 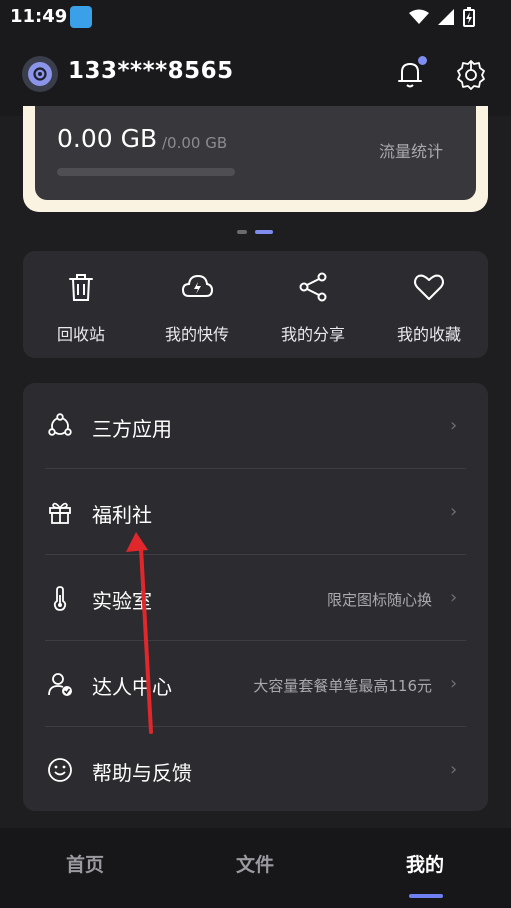 I want to click on avatar-logo-icon, so click(x=40, y=74).